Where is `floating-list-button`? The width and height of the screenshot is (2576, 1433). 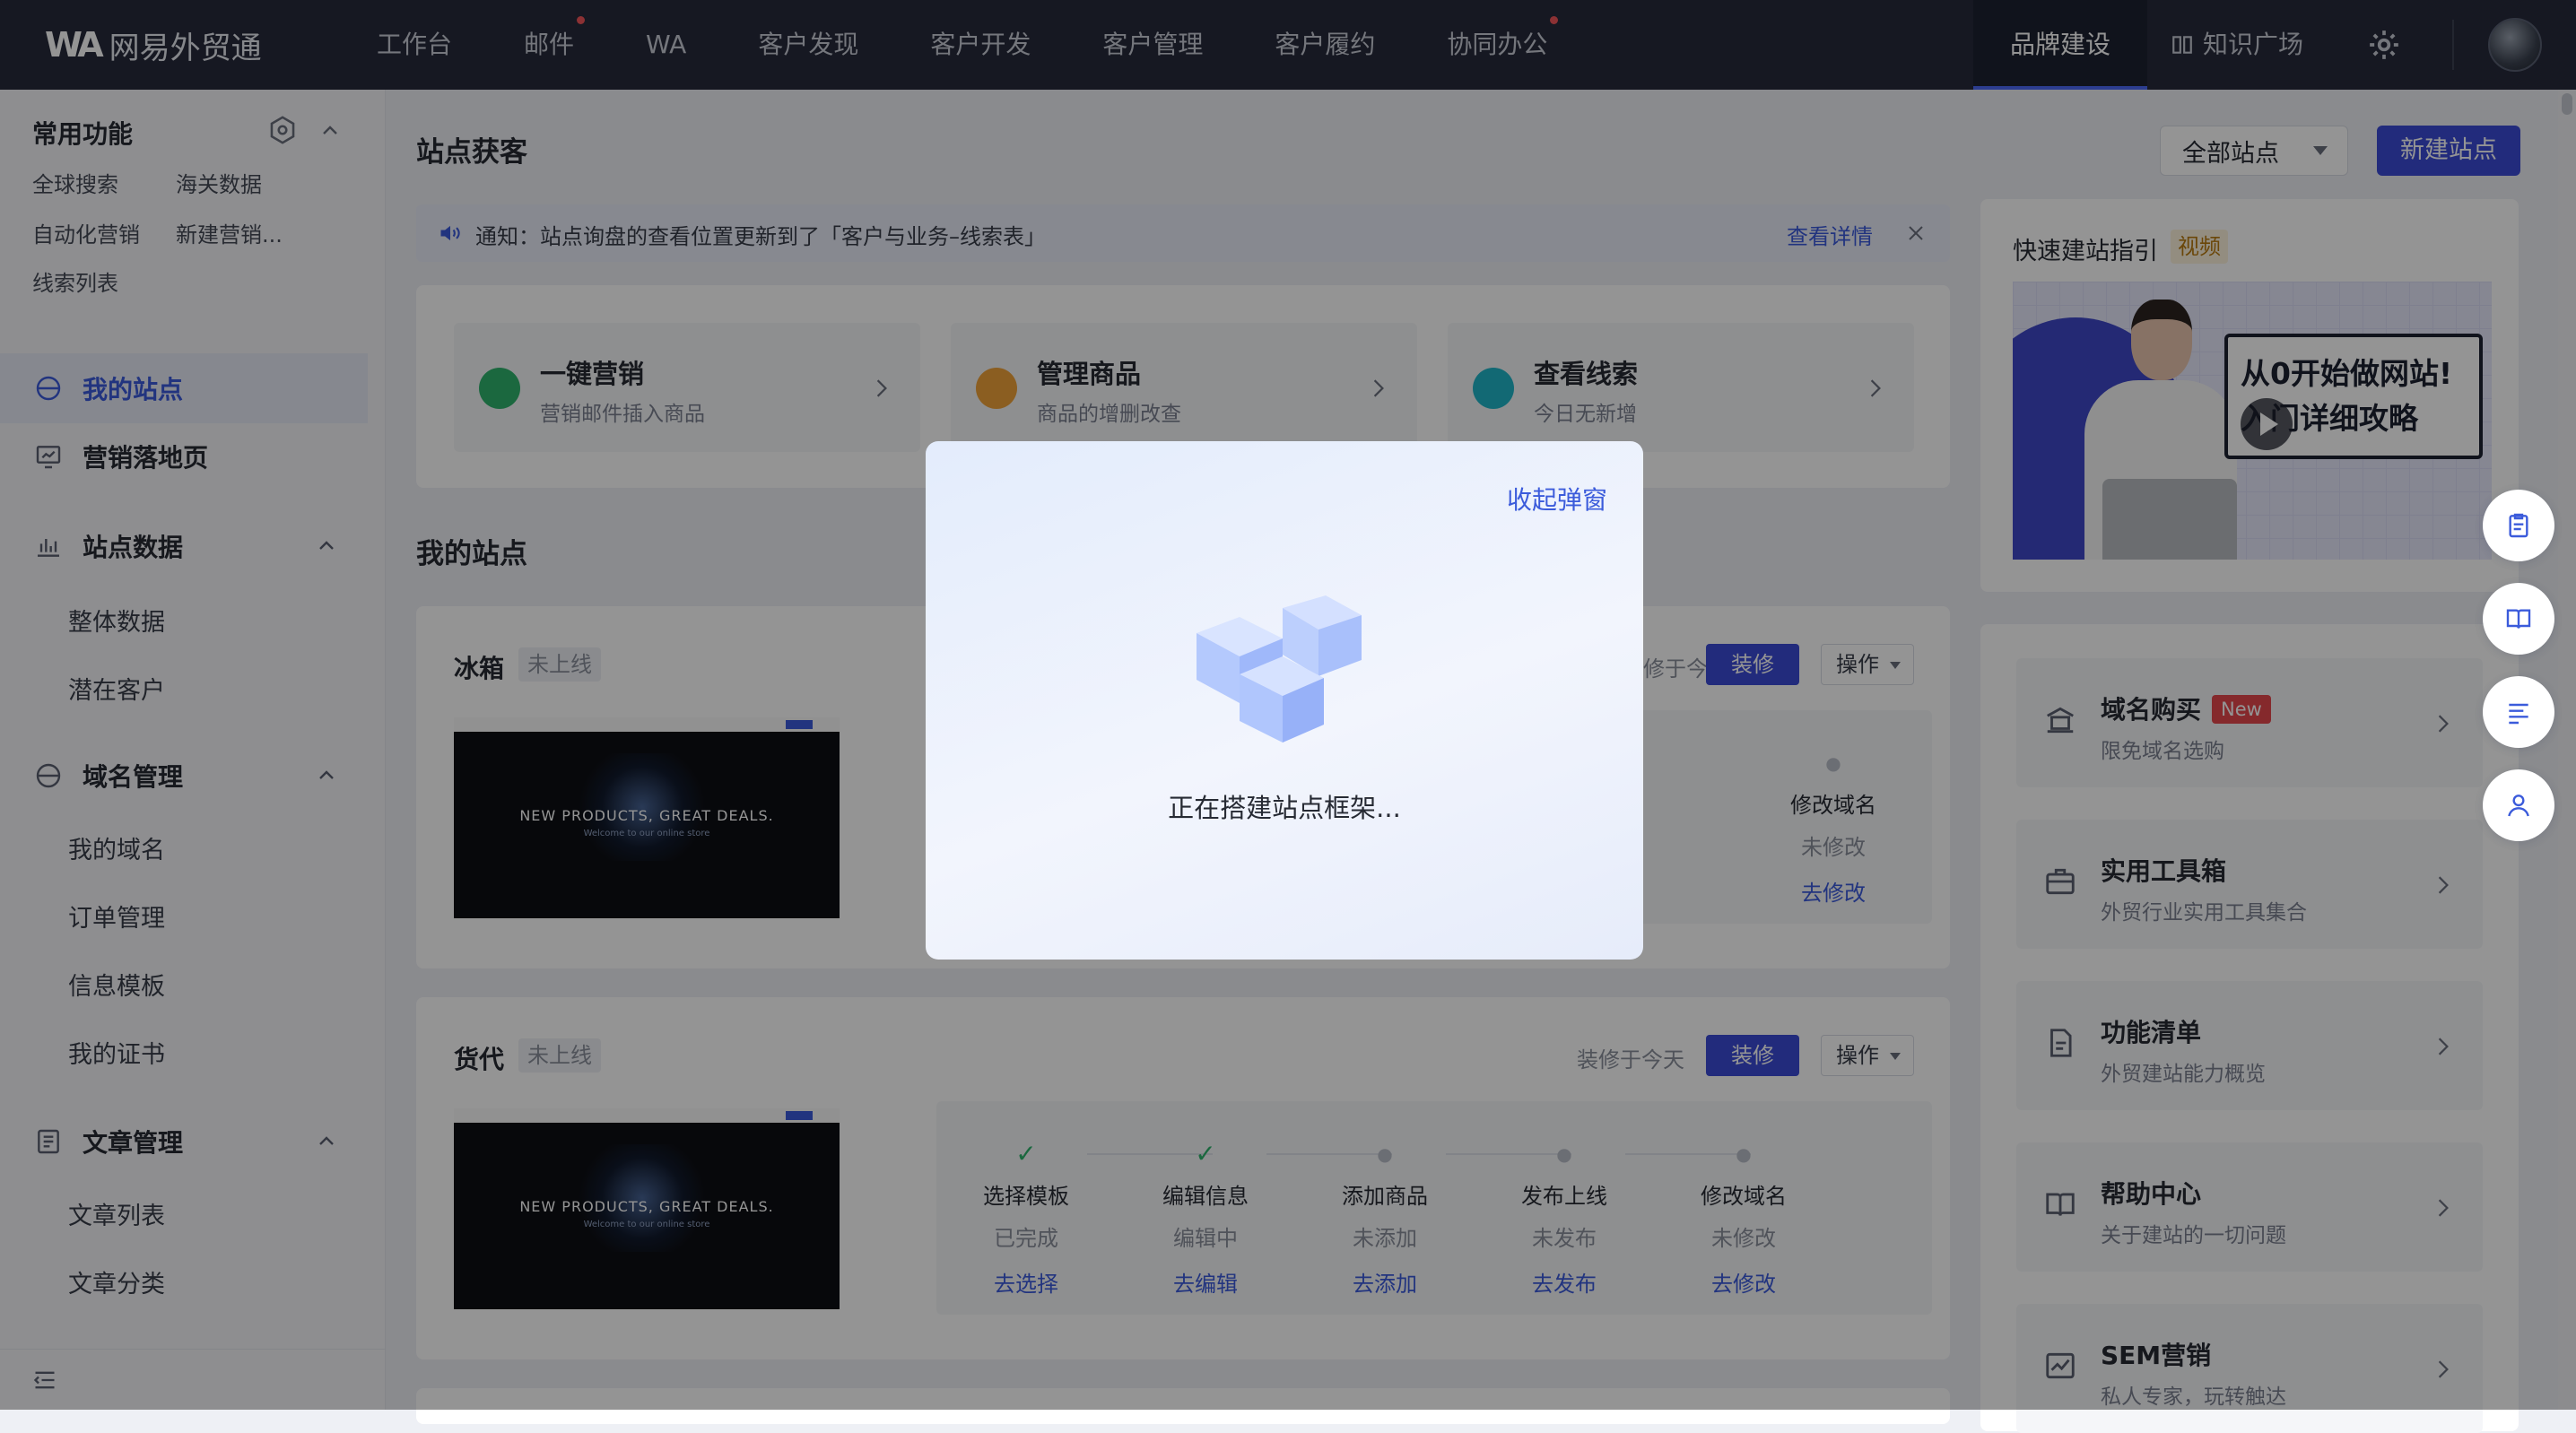
floating-list-button is located at coordinates (2518, 712).